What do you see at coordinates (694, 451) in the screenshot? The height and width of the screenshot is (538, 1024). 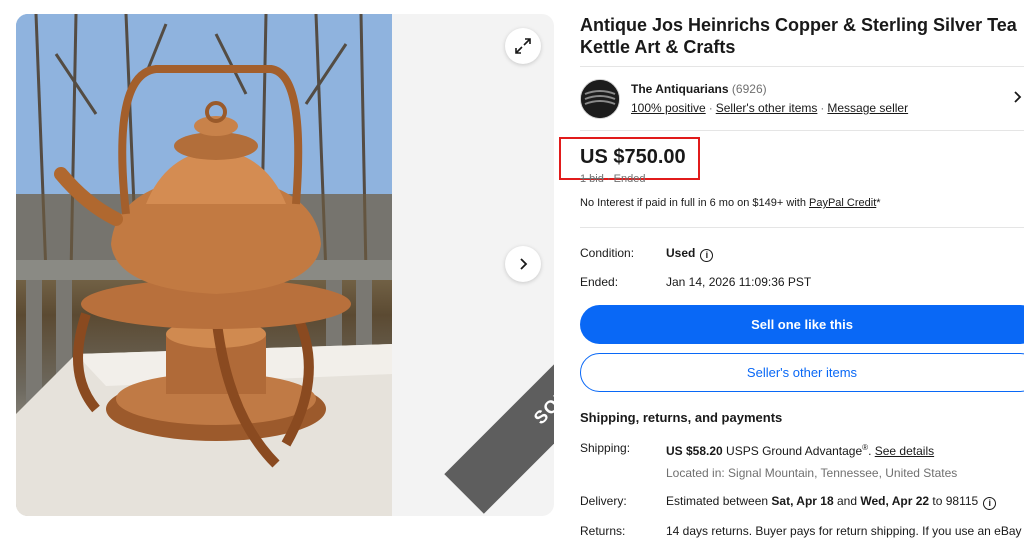 I see `shipping-cost: US $58.20` at bounding box center [694, 451].